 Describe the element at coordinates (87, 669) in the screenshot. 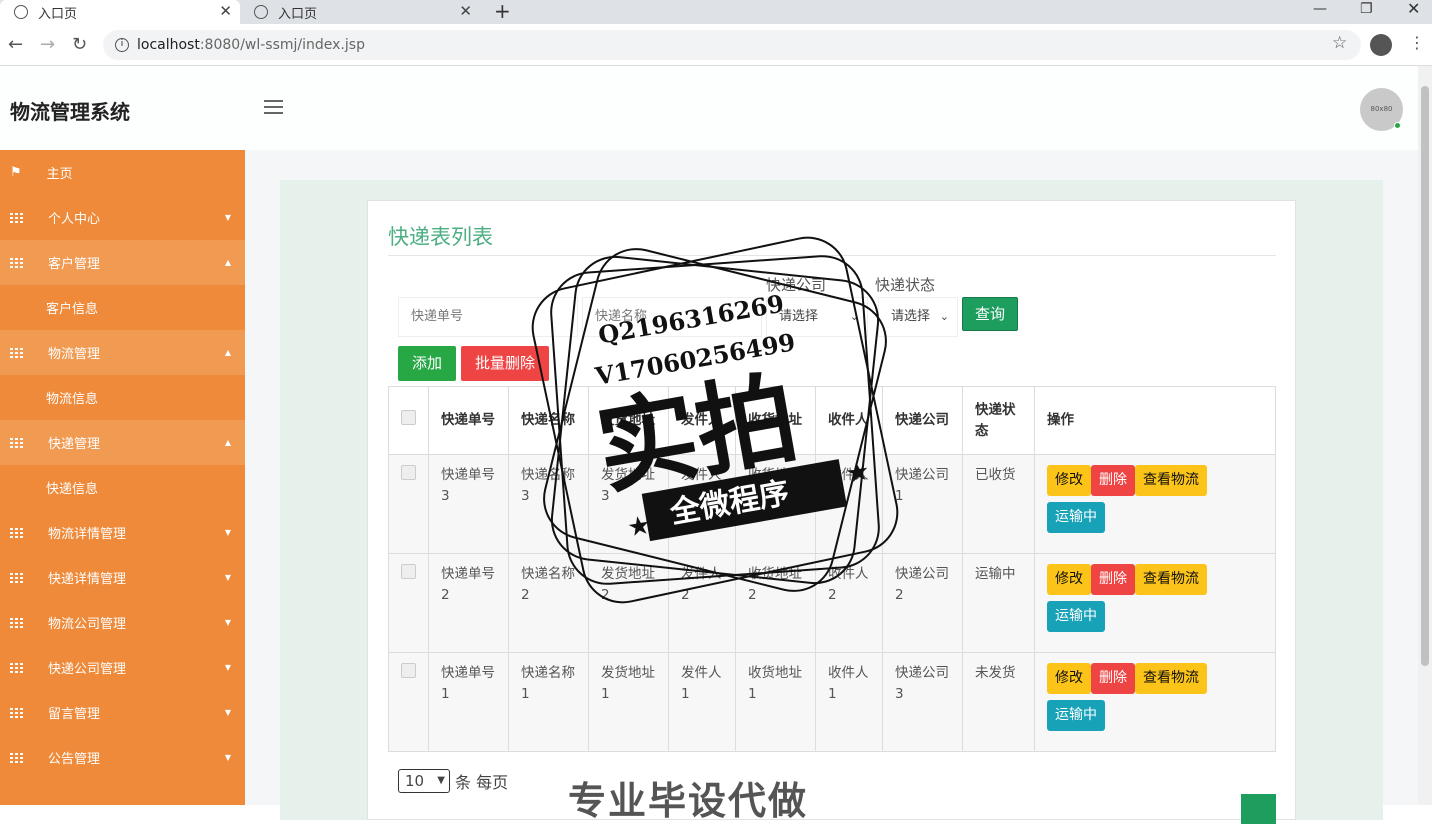

I see `sidebar-item-label: 快递公司管理` at that location.